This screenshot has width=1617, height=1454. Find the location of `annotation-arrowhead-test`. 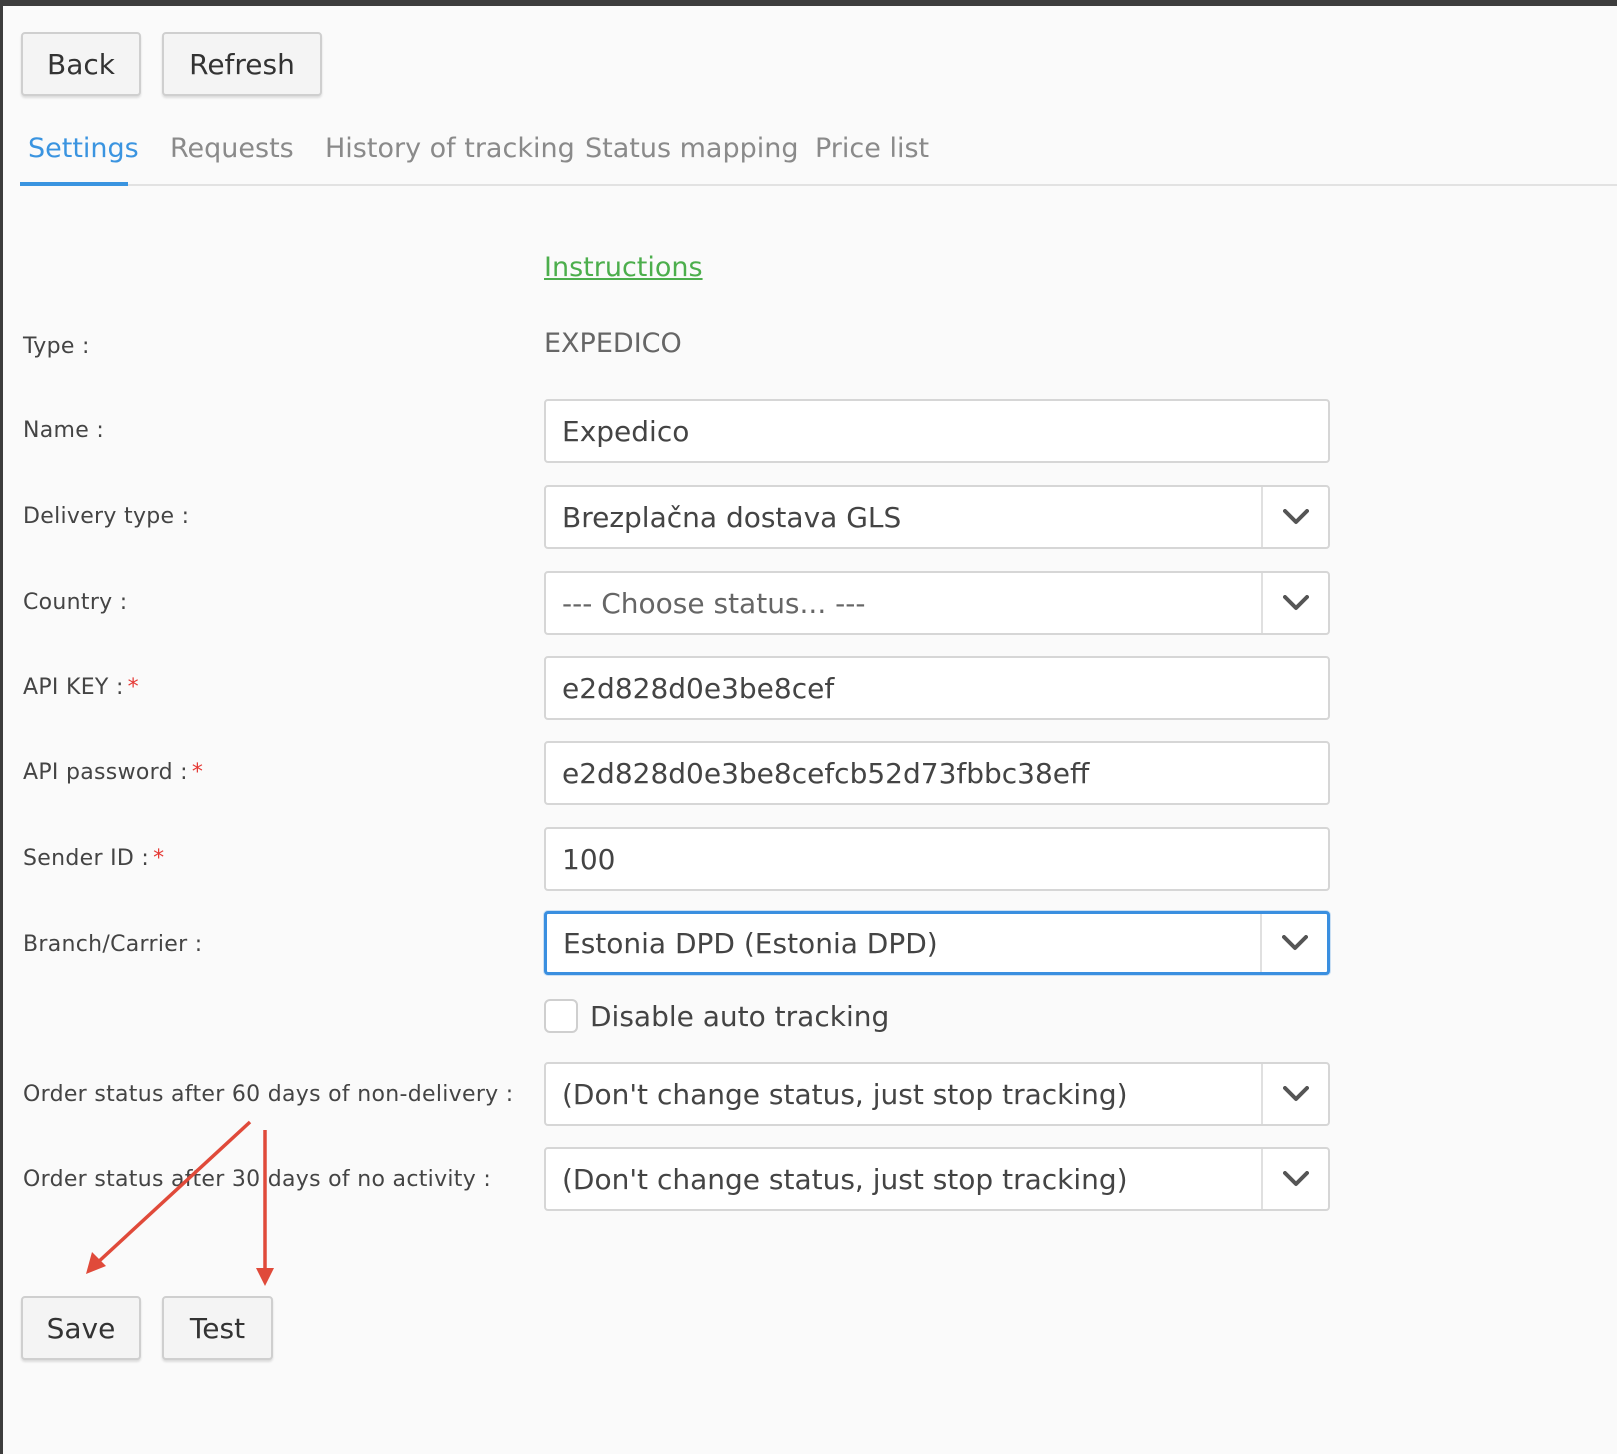

annotation-arrowhead-test is located at coordinates (265, 1277).